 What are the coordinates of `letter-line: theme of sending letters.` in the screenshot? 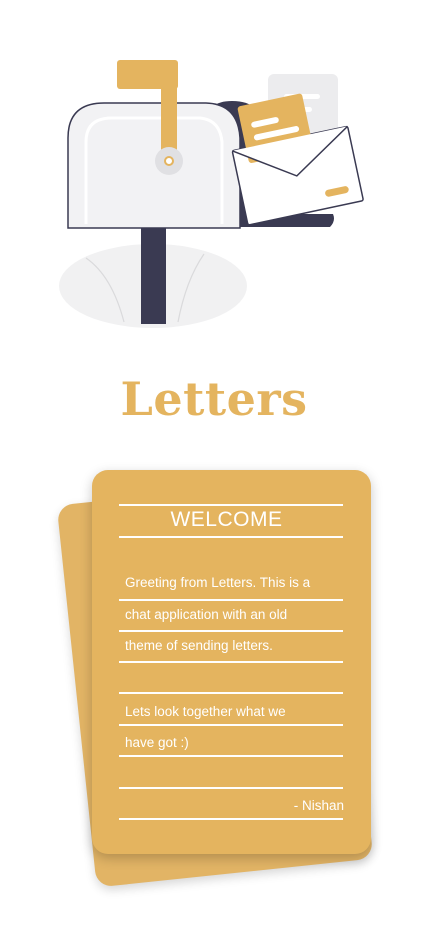 It's located at (199, 645).